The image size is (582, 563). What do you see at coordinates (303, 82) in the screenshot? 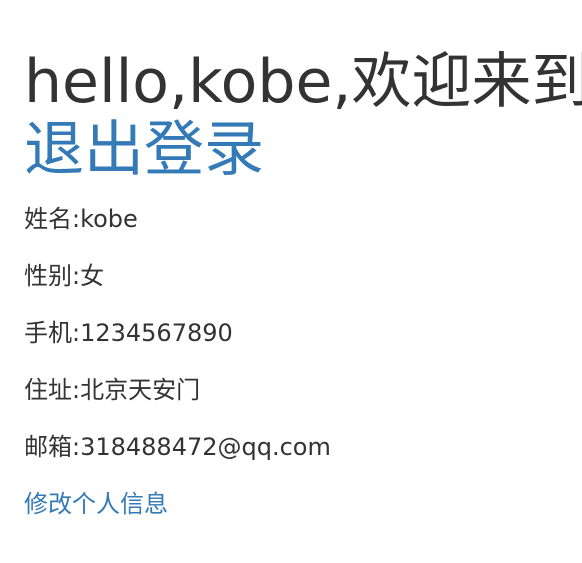
I see `welcome-heading: hello,kobe,欢迎来到` at bounding box center [303, 82].